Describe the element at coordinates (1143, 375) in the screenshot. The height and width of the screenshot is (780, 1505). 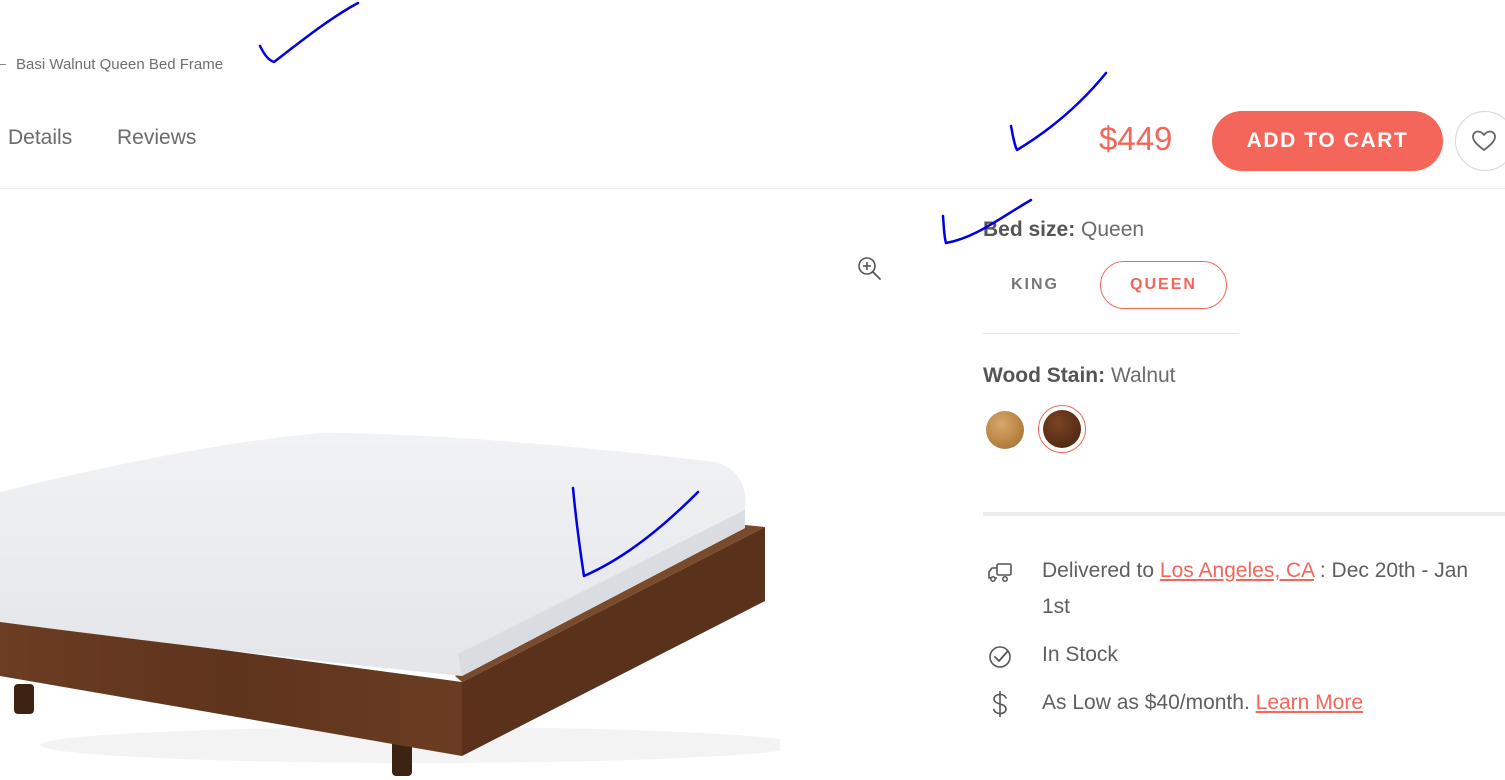
I see `wood-stain-value: Walnut` at that location.